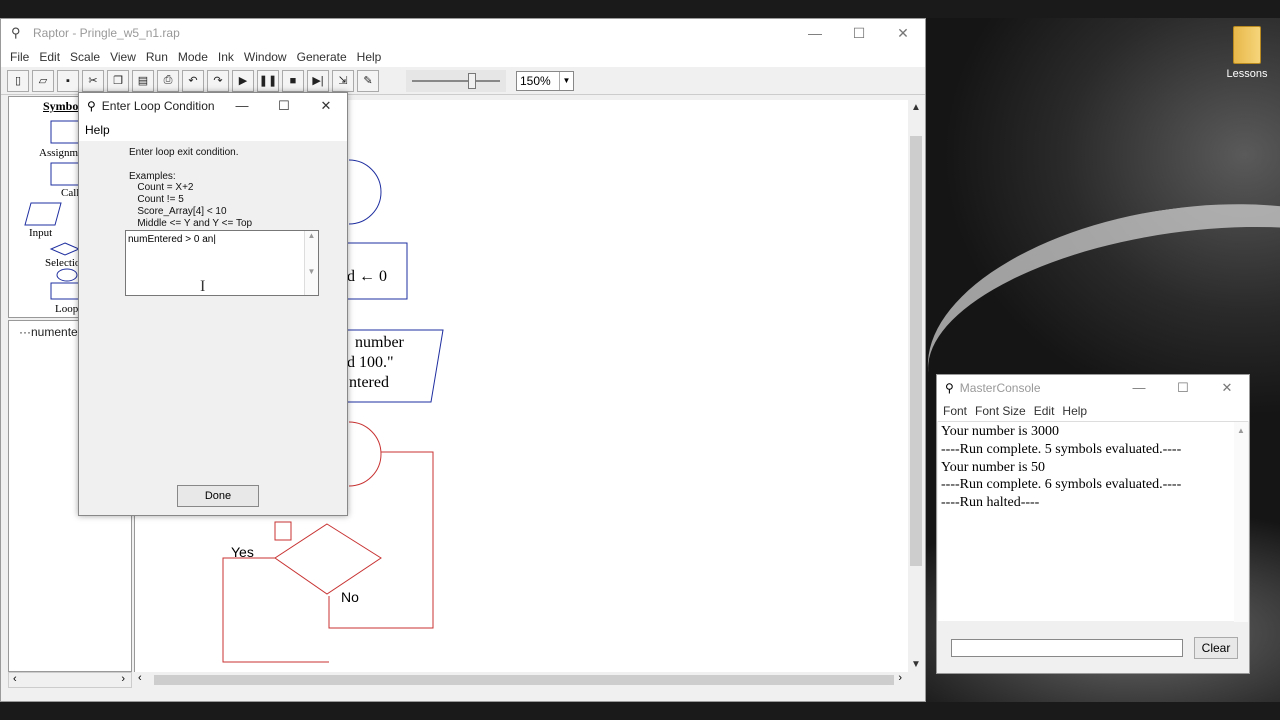 Image resolution: width=1280 pixels, height=720 pixels. What do you see at coordinates (916, 107) in the screenshot?
I see `scroll-up-icon: ▲` at bounding box center [916, 107].